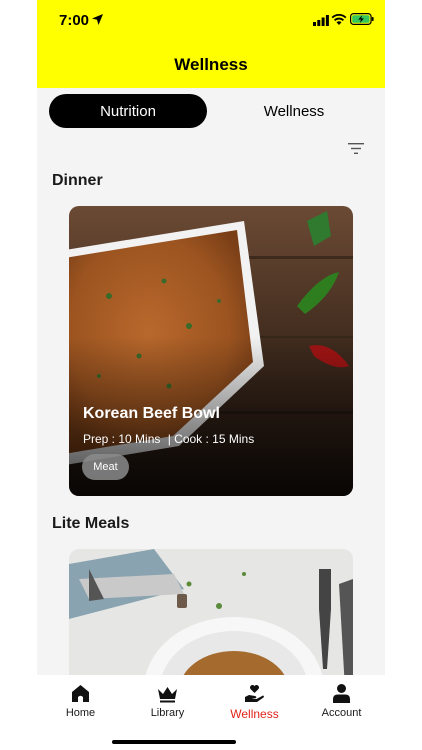 The width and height of the screenshot is (422, 750). What do you see at coordinates (211, 111) in the screenshot?
I see `segment-control: Nutrition Wellness` at bounding box center [211, 111].